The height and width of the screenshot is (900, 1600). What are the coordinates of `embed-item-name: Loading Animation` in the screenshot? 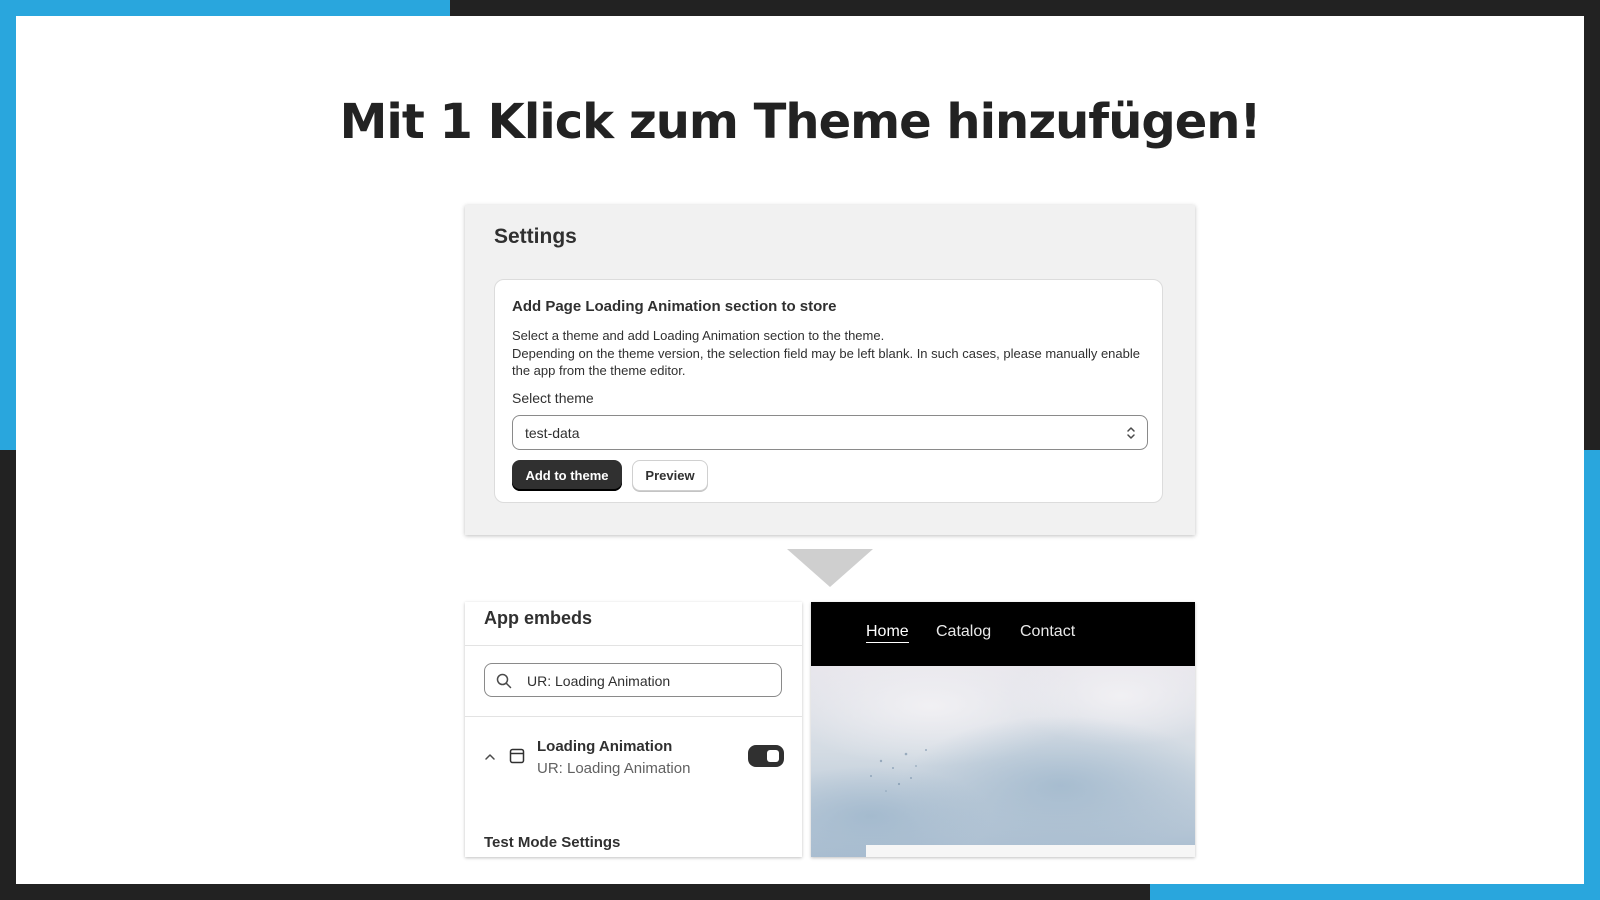 It's located at (605, 746).